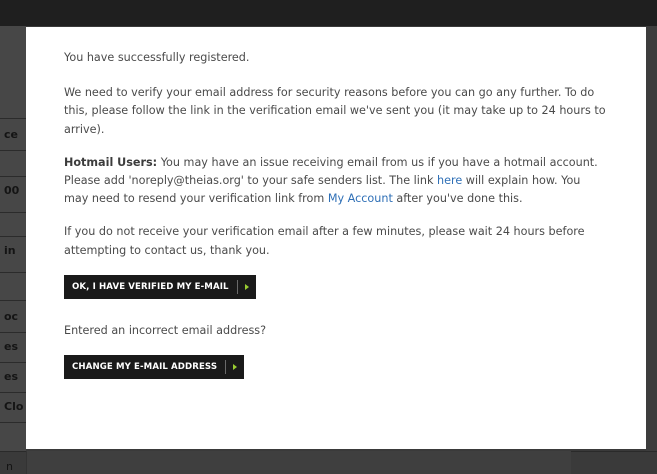  Describe the element at coordinates (328, 13) in the screenshot. I see `background-header` at that location.